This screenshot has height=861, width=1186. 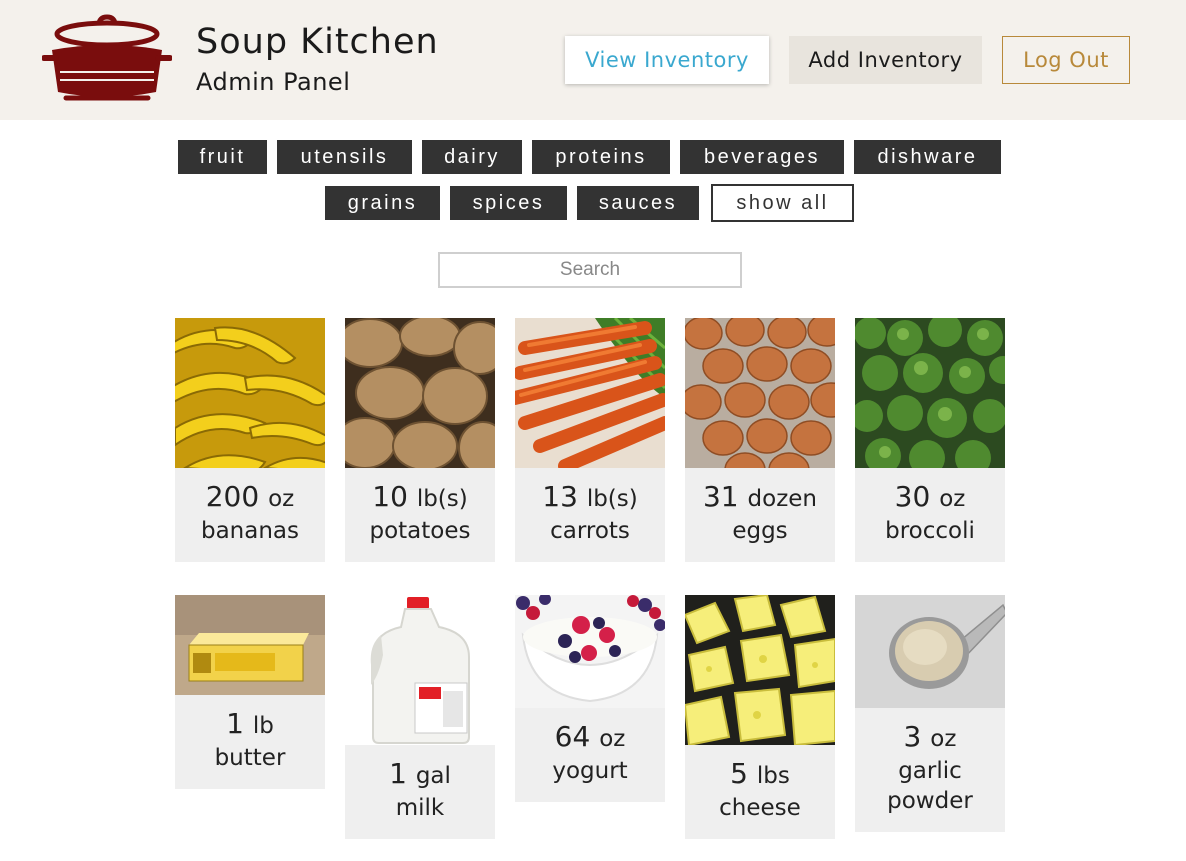 I want to click on item-name: cheese, so click(x=760, y=808).